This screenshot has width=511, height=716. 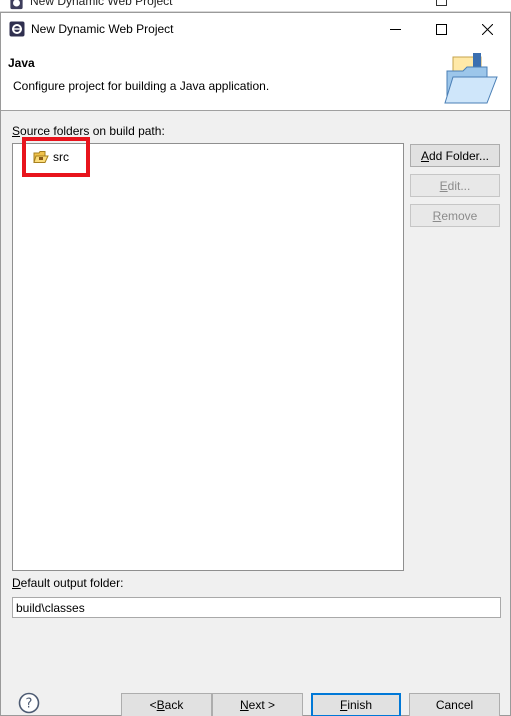 What do you see at coordinates (102, 29) in the screenshot?
I see `window-title: New Dynamic Web Project` at bounding box center [102, 29].